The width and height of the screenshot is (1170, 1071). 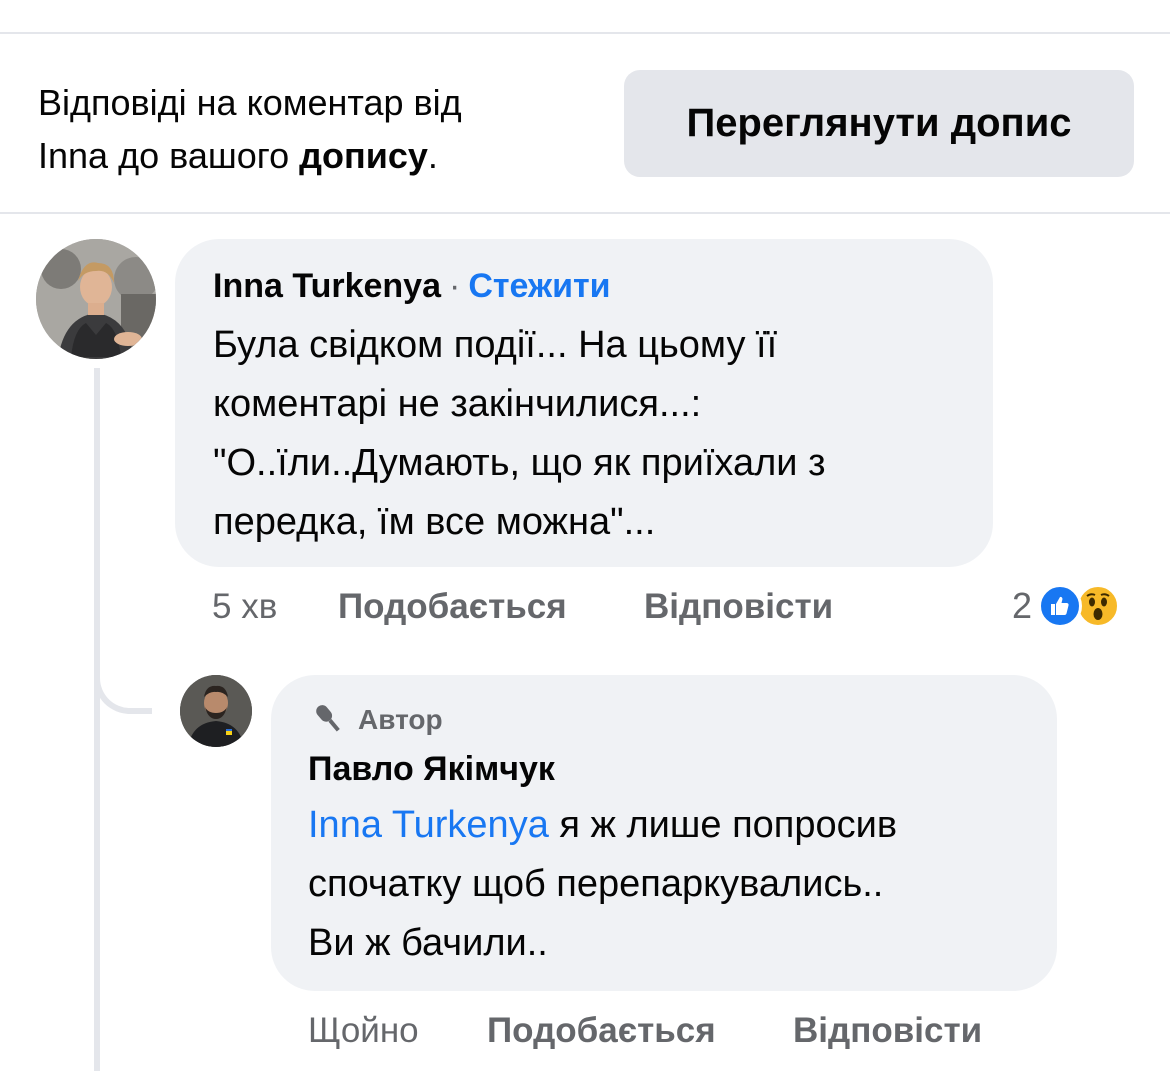 What do you see at coordinates (1098, 606) in the screenshot?
I see `wow-icon` at bounding box center [1098, 606].